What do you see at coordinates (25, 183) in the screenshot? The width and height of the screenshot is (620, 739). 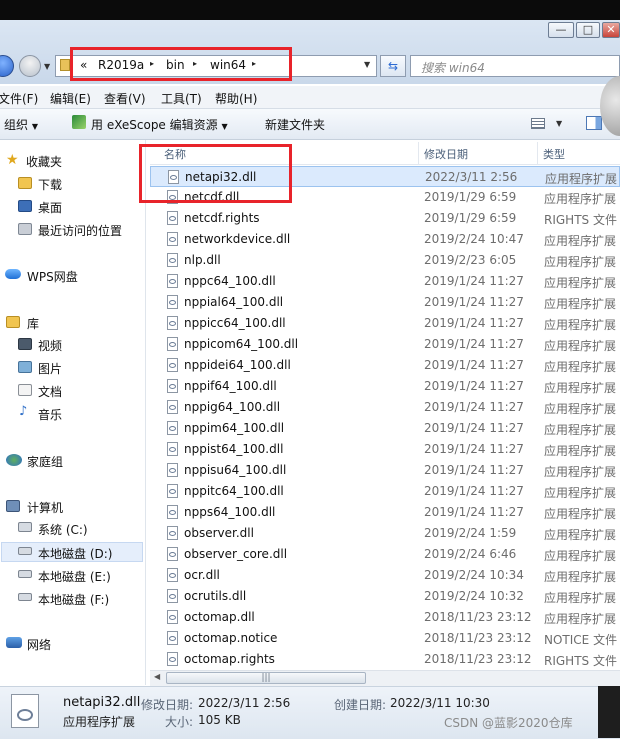 I see `download-folder-icon` at bounding box center [25, 183].